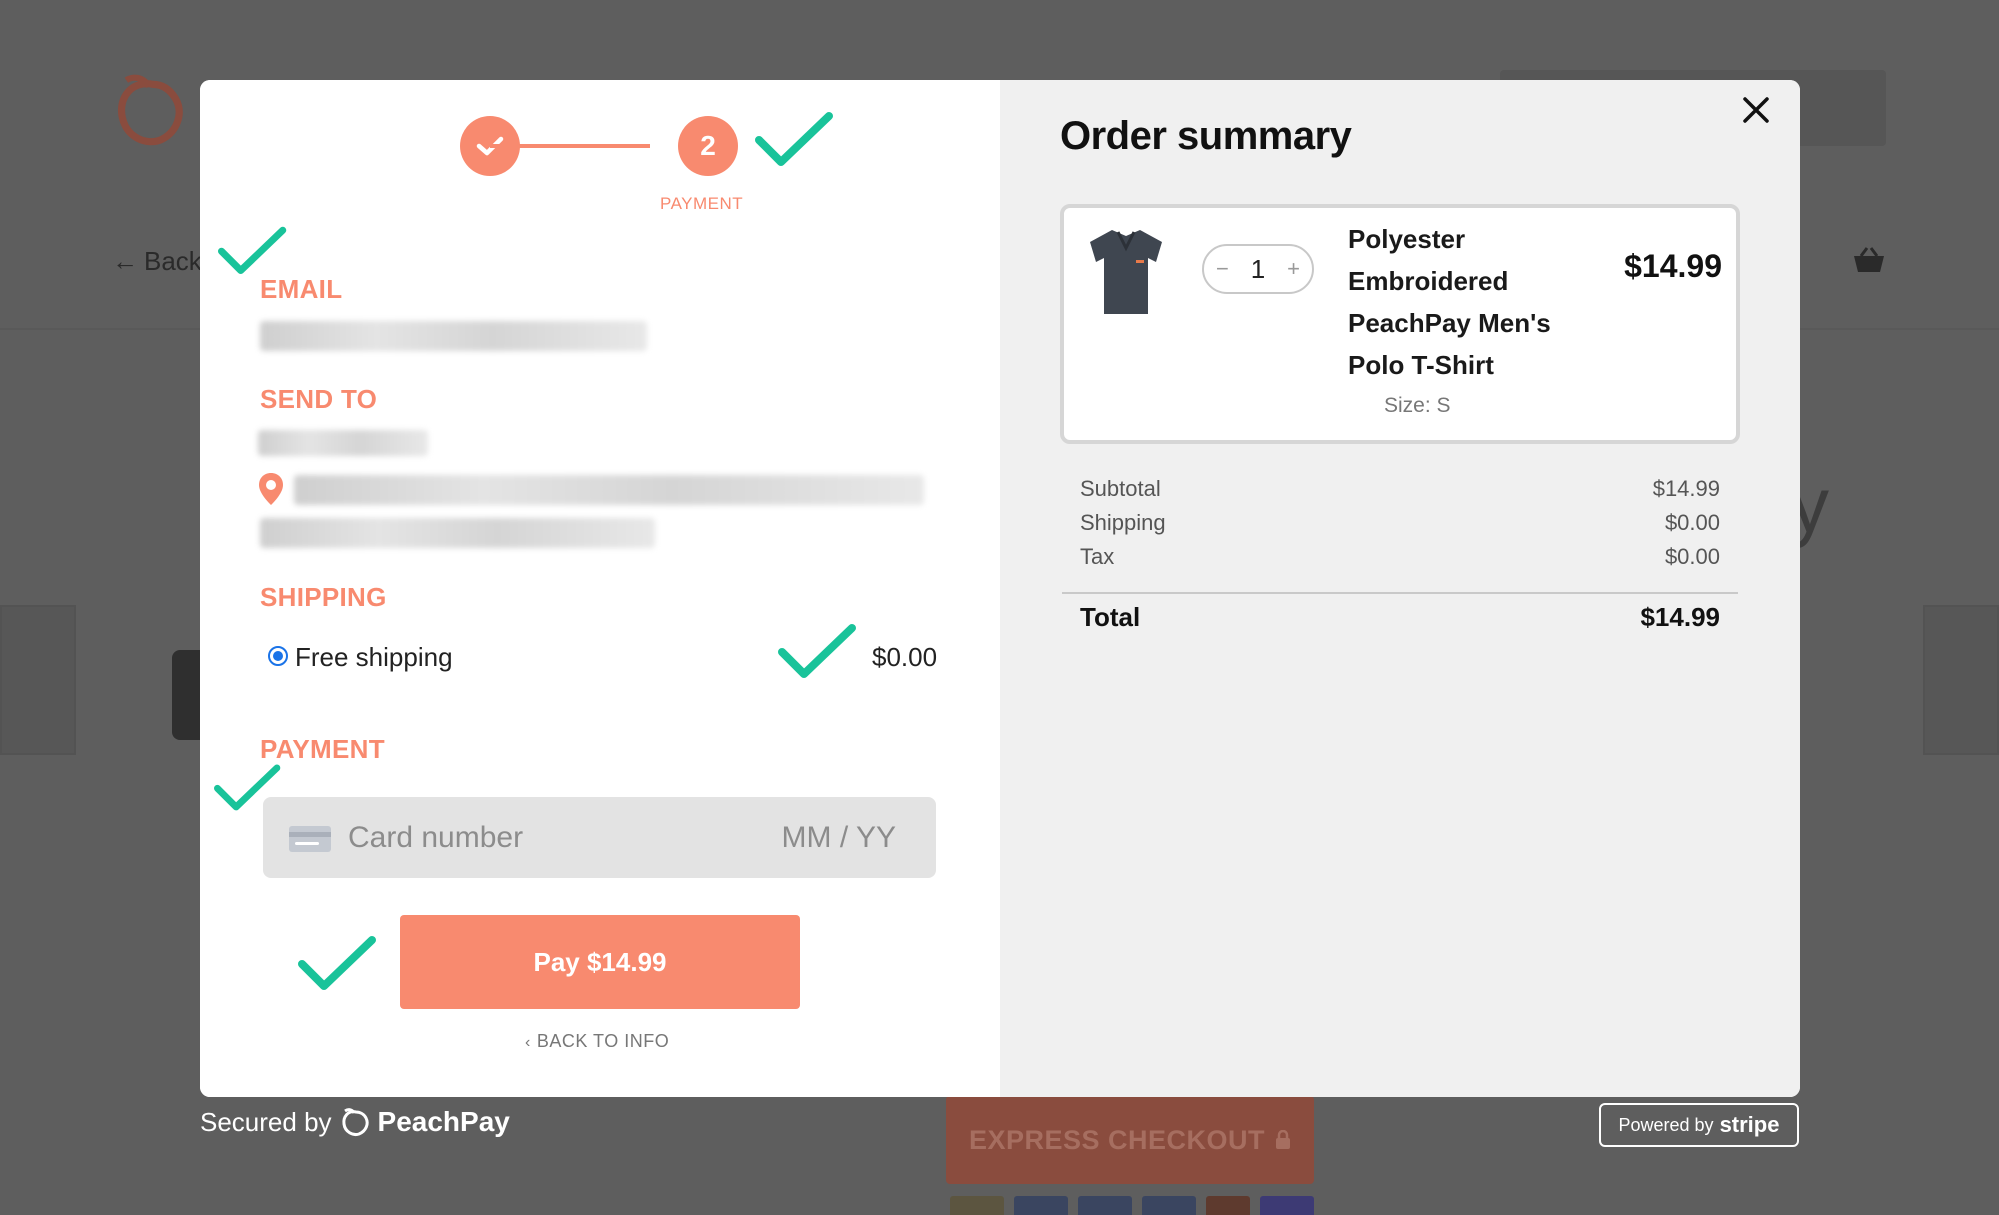 Image resolution: width=1999 pixels, height=1215 pixels. Describe the element at coordinates (1400, 522) in the screenshot. I see `shipping-row: Shipping $0.00` at that location.